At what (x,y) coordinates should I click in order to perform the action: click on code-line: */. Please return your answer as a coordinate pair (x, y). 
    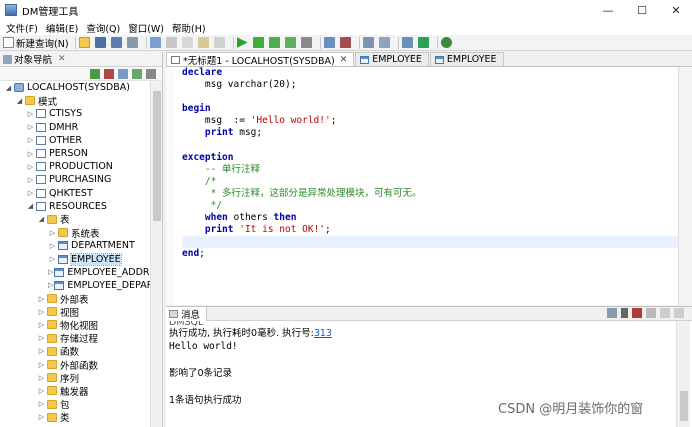
    Looking at the image, I should click on (435, 206).